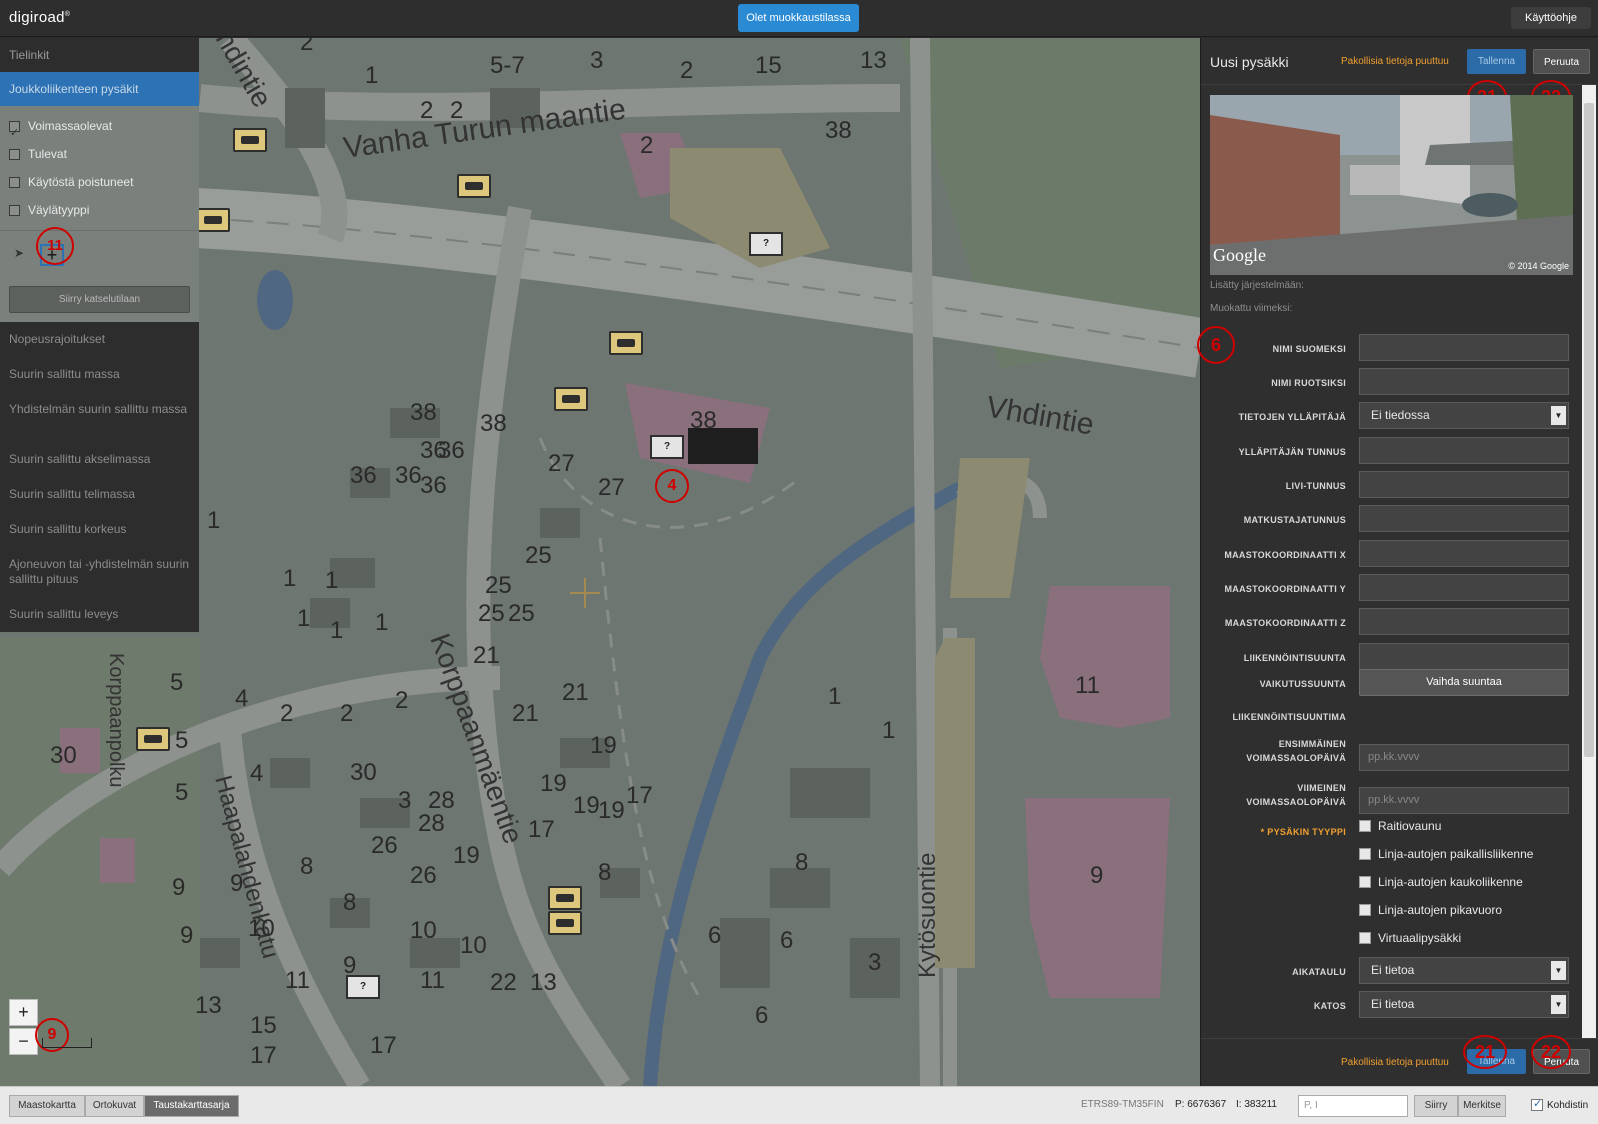 Image resolution: width=1598 pixels, height=1124 pixels. What do you see at coordinates (1464, 757) in the screenshot?
I see `first-valid-date-input: pp.kk.vvvv` at bounding box center [1464, 757].